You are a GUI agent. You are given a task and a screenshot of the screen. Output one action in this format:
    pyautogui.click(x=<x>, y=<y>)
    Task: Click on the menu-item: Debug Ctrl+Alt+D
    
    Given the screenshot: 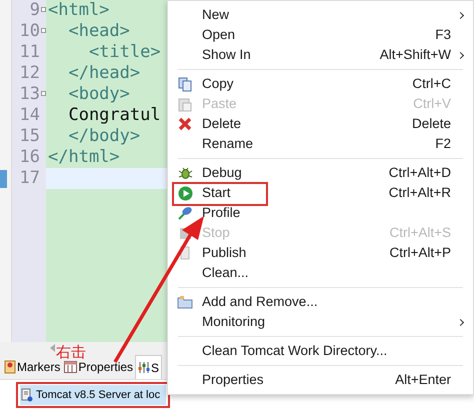 What is the action you would take?
    pyautogui.click(x=320, y=173)
    